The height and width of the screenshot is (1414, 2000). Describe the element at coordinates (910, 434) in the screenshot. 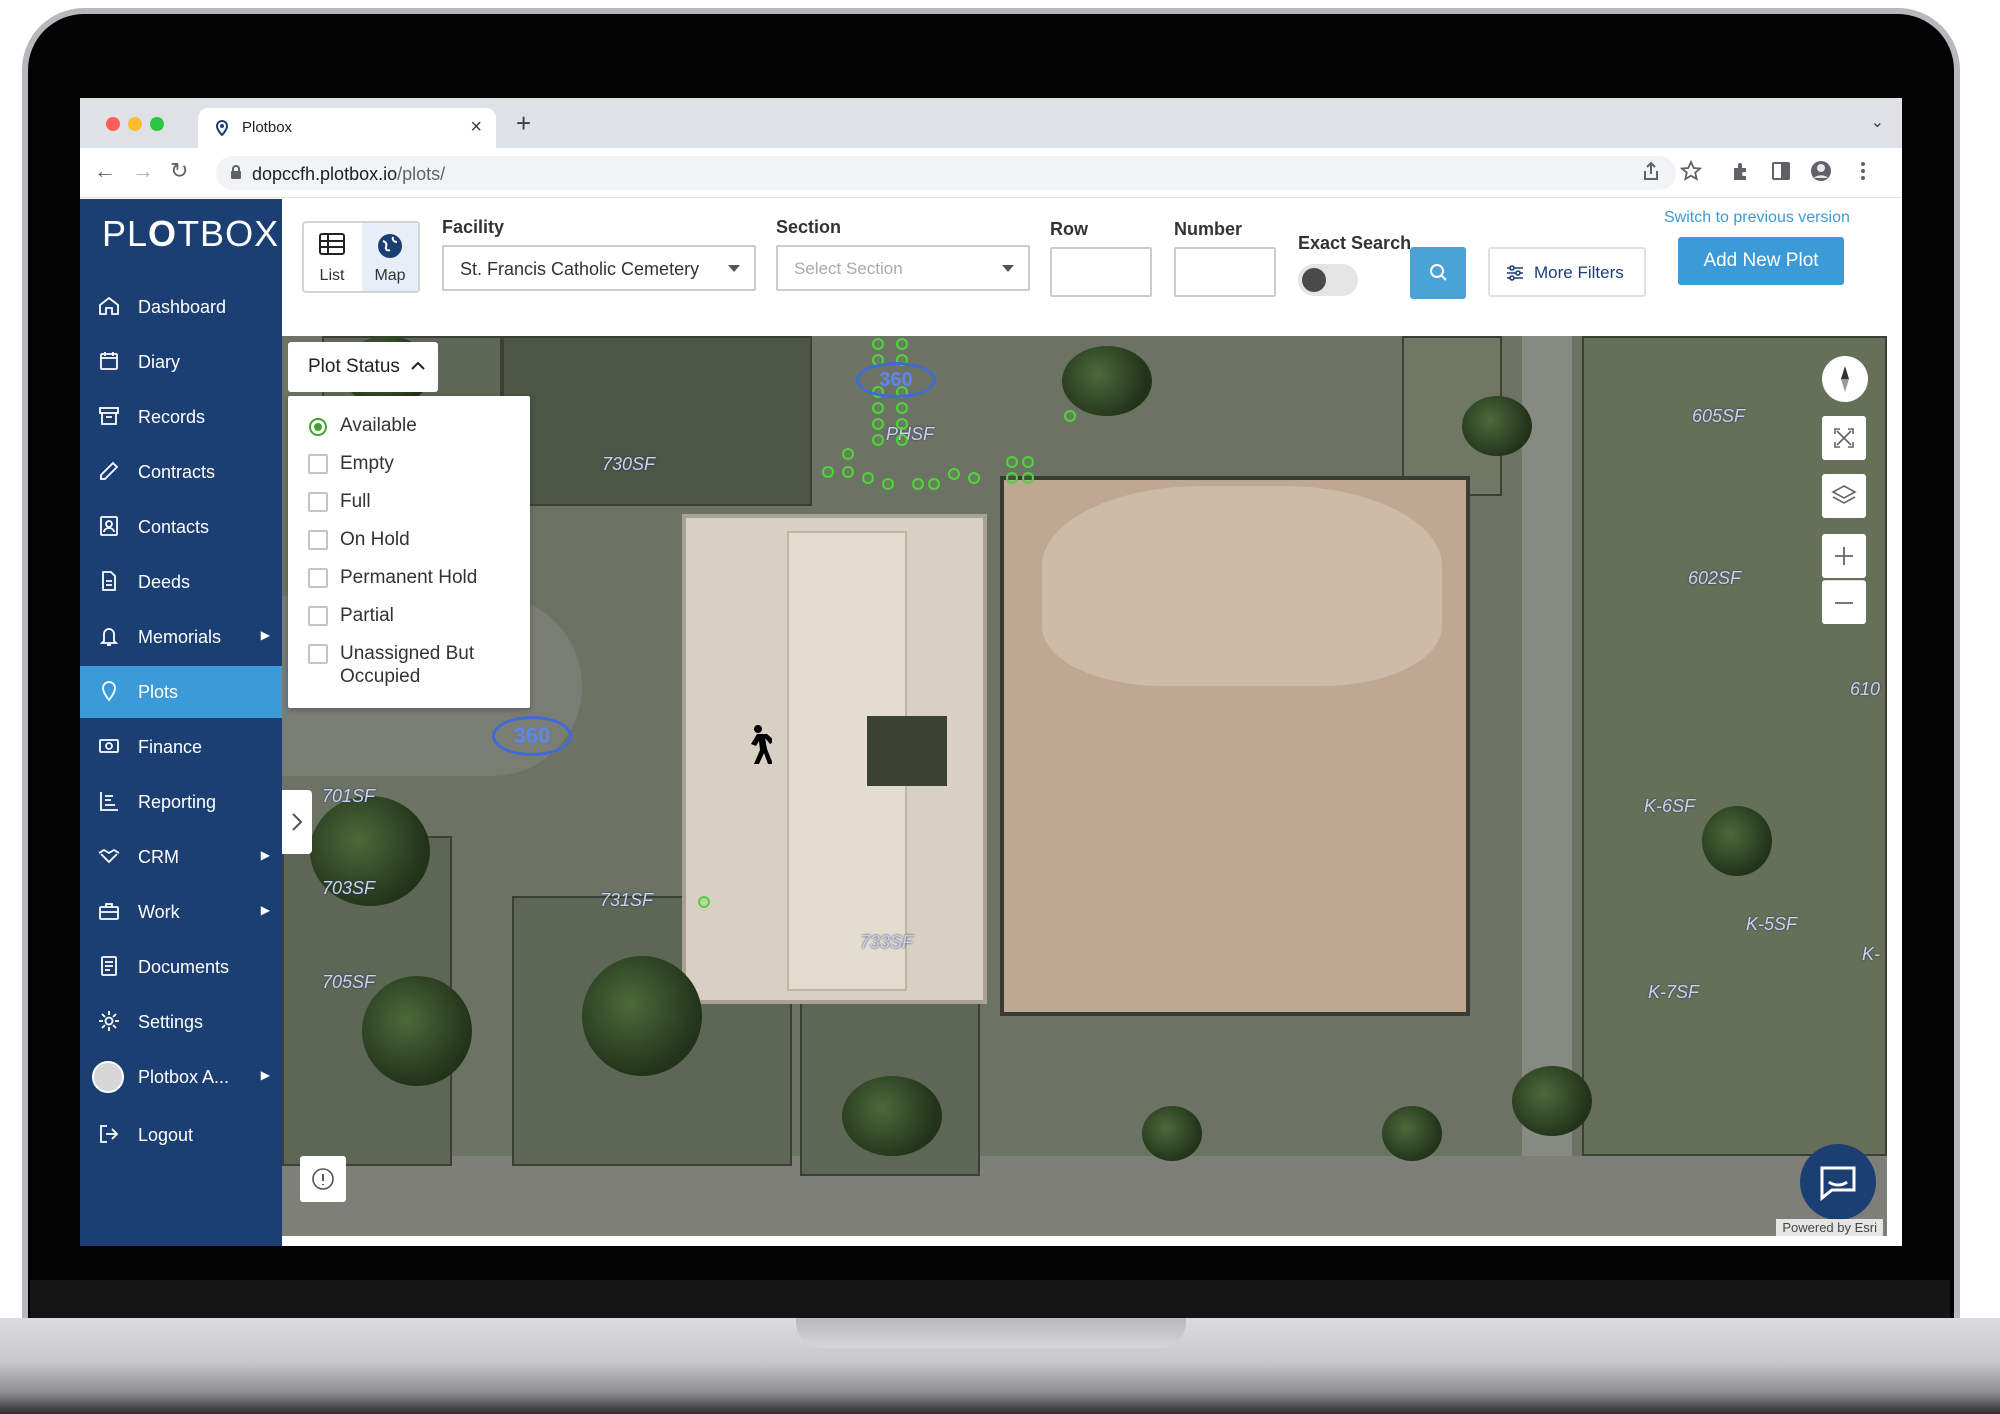

I see `plot-label: PHSF` at that location.